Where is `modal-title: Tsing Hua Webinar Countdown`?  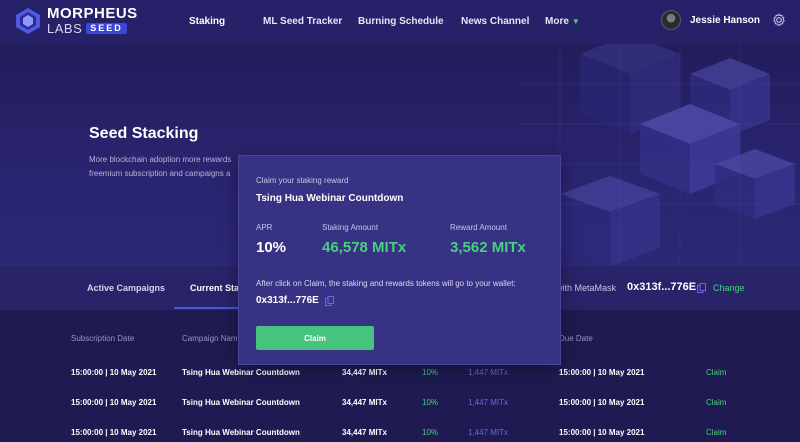
modal-title: Tsing Hua Webinar Countdown is located at coordinates (330, 198).